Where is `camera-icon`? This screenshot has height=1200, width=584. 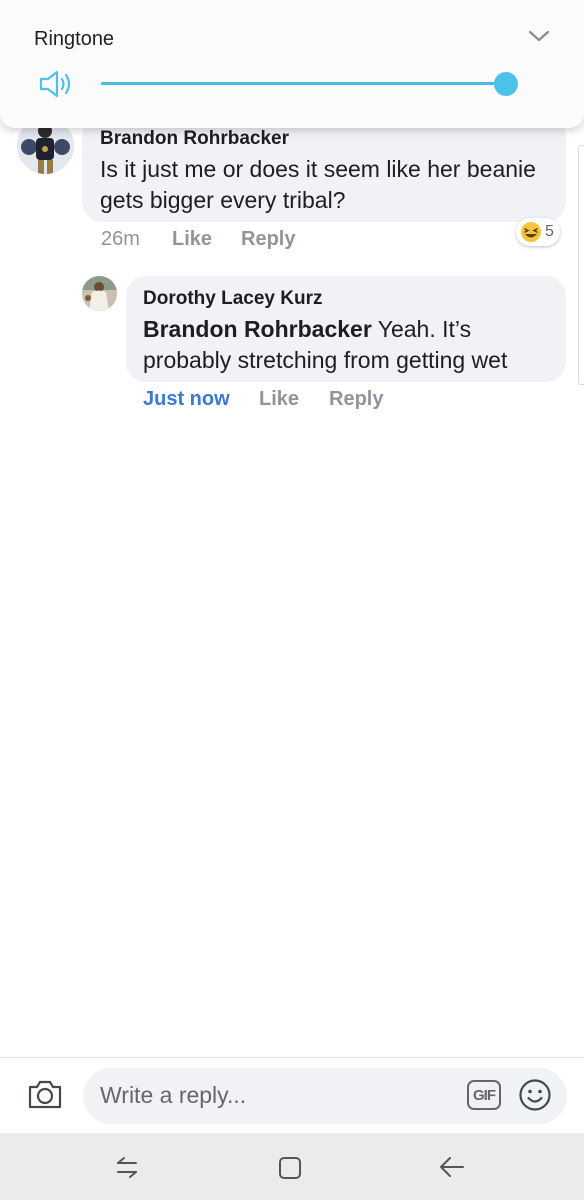 camera-icon is located at coordinates (45, 1094).